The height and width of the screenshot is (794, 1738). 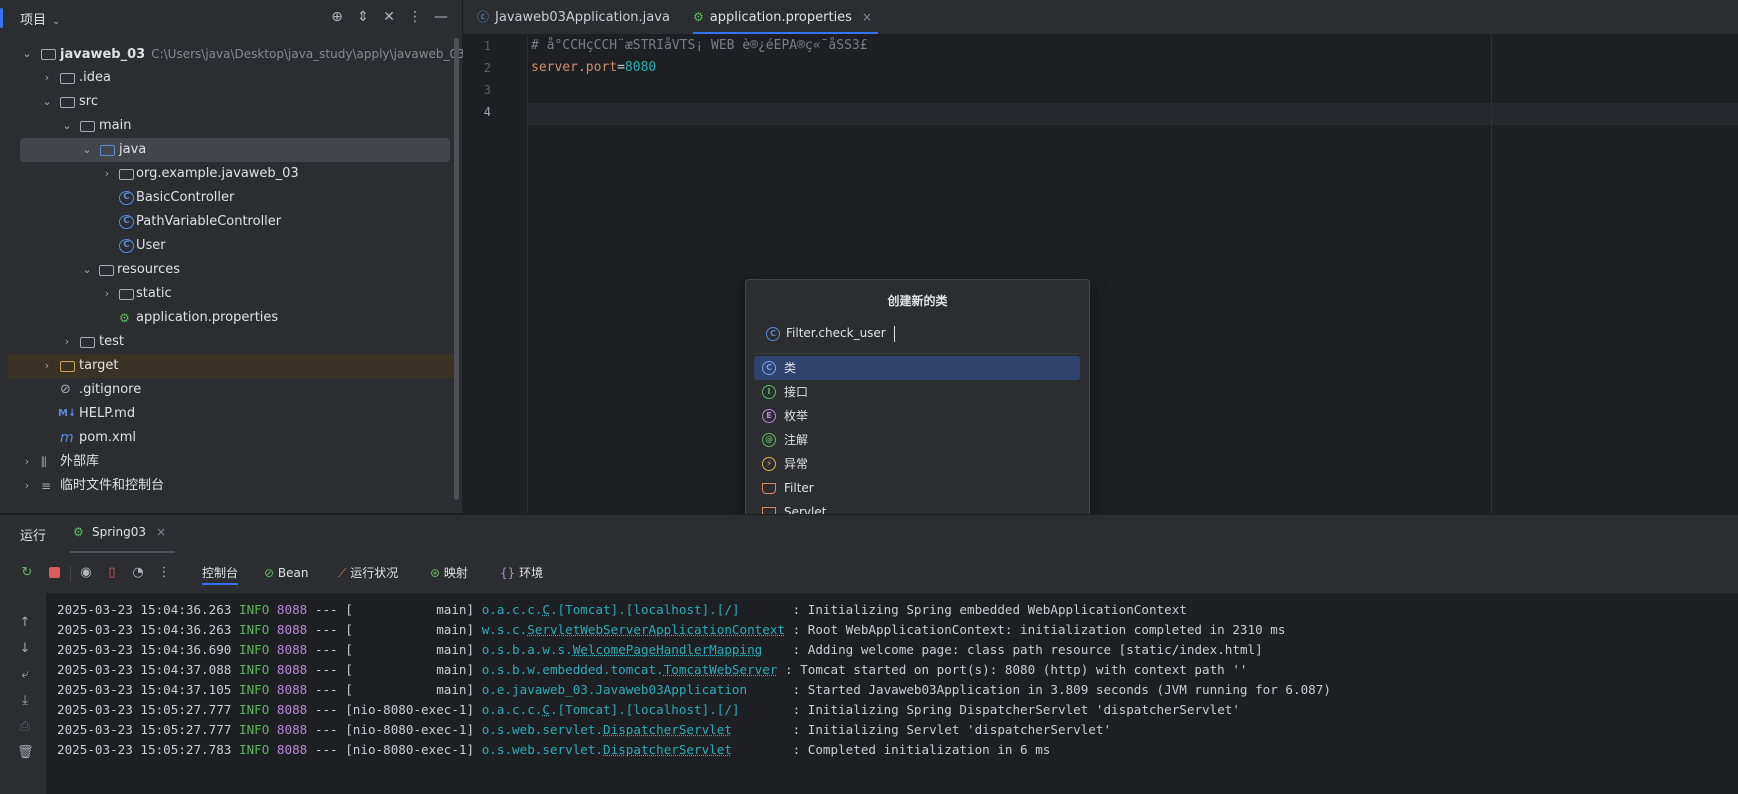 What do you see at coordinates (233, 294) in the screenshot?
I see `tree-item-static: › static` at bounding box center [233, 294].